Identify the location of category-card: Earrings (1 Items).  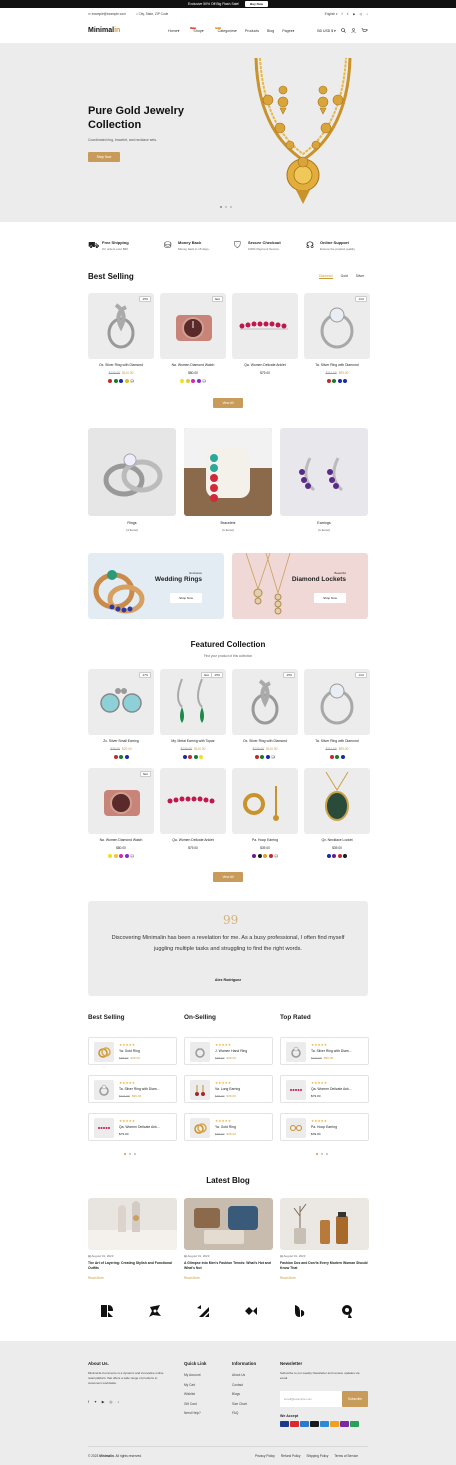
(324, 480).